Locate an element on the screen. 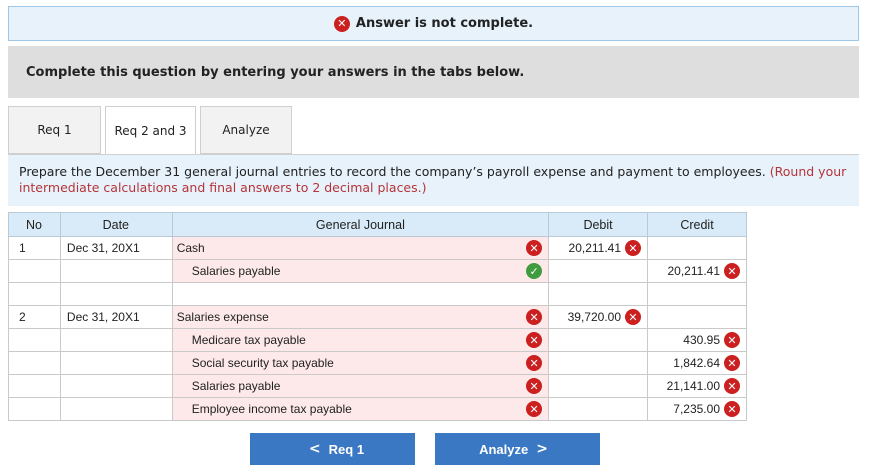  chevron-left-icon: < is located at coordinates (314, 449).